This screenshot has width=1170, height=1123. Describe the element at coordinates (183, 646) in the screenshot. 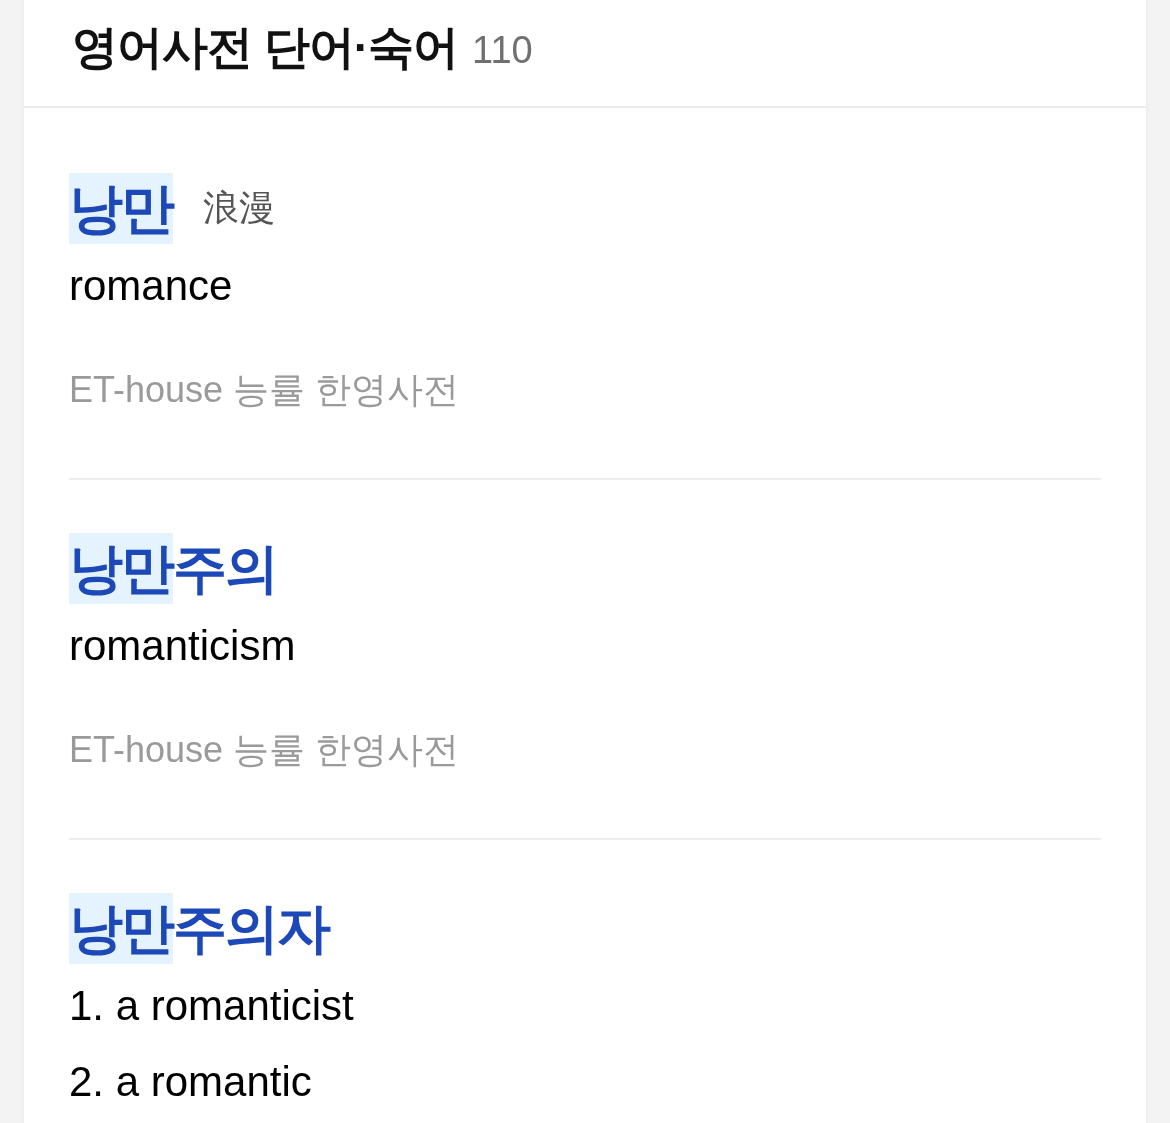

I see `meaning-text: romanticism` at that location.